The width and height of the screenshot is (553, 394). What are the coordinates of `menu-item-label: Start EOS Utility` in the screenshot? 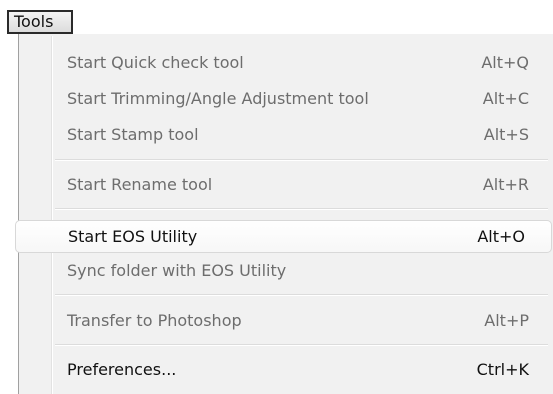 It's located at (133, 236).